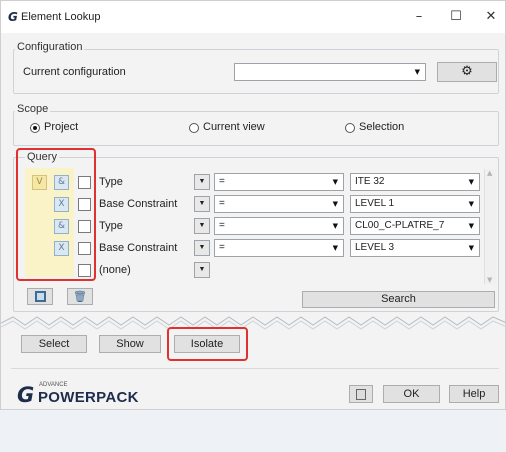  What do you see at coordinates (490, 226) in the screenshot?
I see `query-scrollbar: ▲ ▼` at bounding box center [490, 226].